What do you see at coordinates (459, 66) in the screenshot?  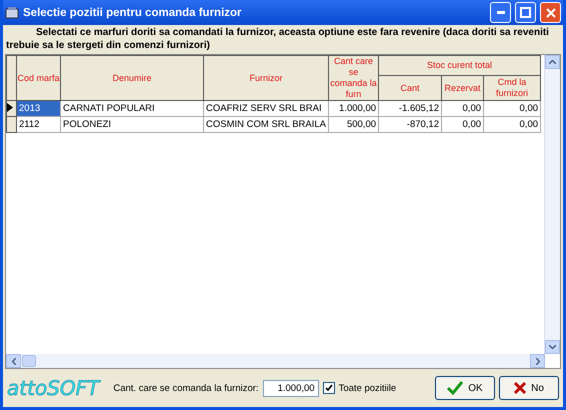 I see `column-group-header: Stoc curent total` at bounding box center [459, 66].